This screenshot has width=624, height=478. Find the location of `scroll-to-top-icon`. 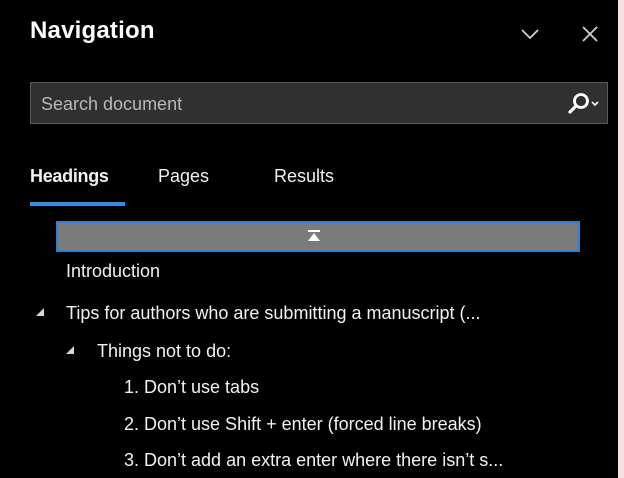

scroll-to-top-icon is located at coordinates (314, 235).